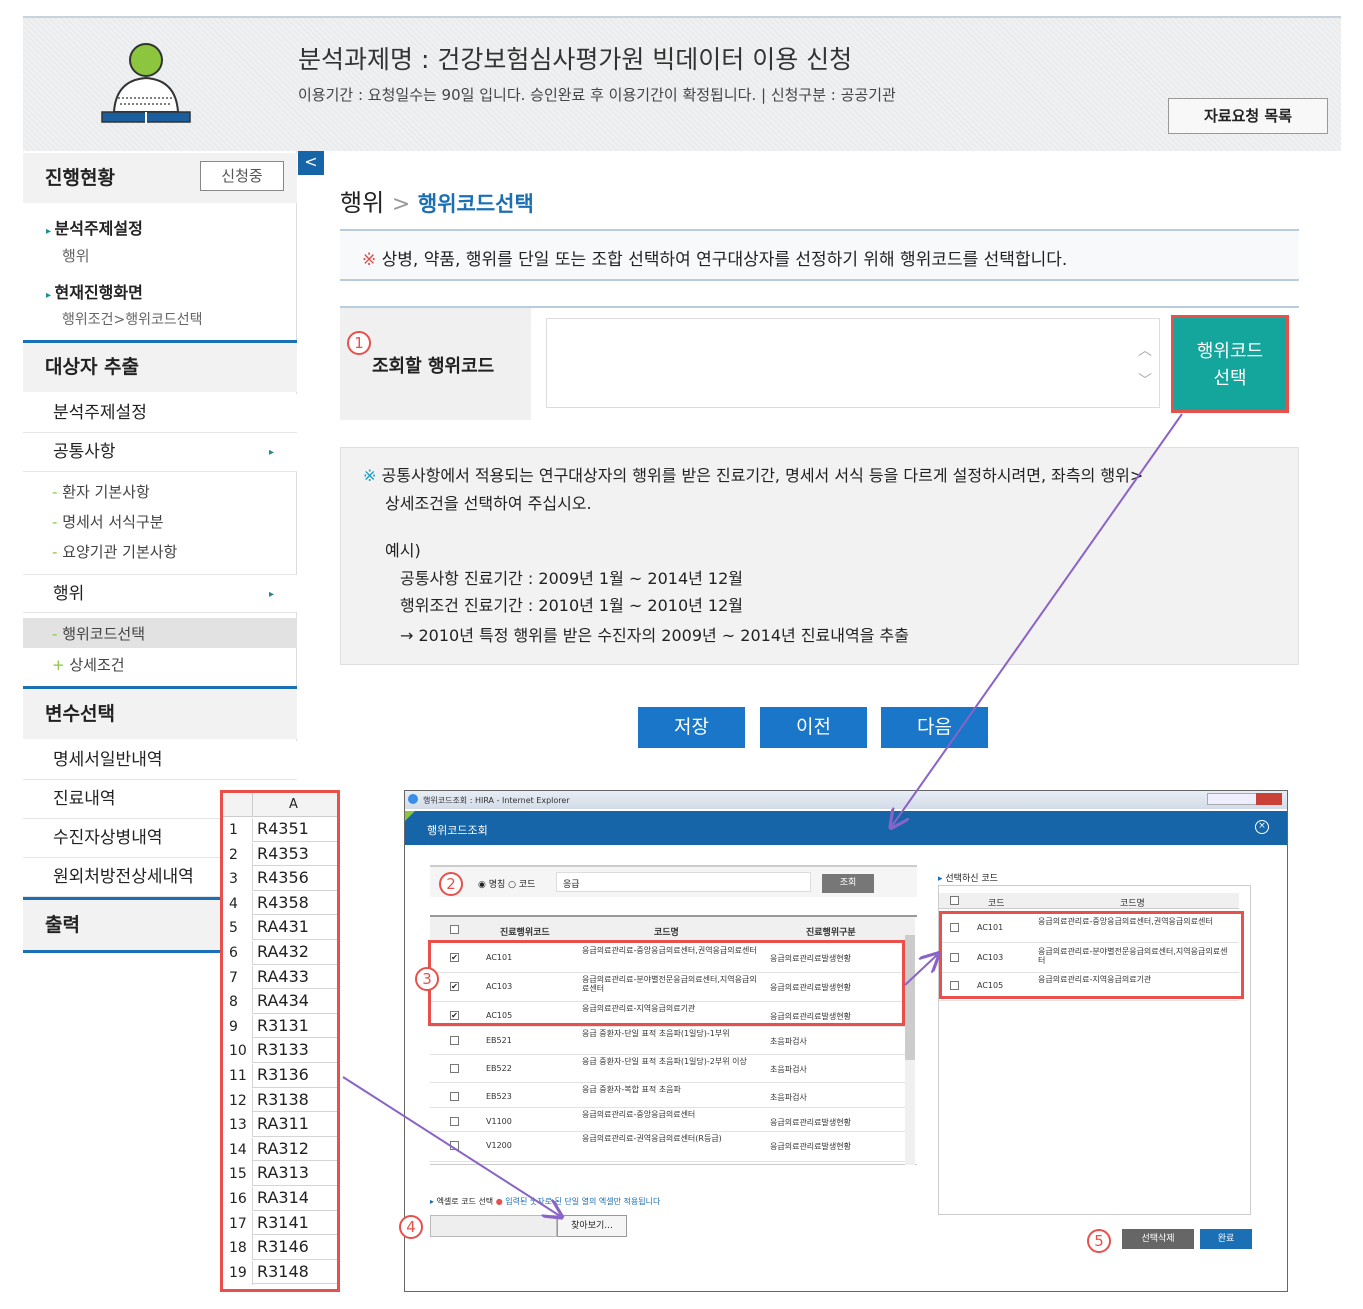 The image size is (1363, 1309). I want to click on excel-cell: RA432, so click(281, 951).